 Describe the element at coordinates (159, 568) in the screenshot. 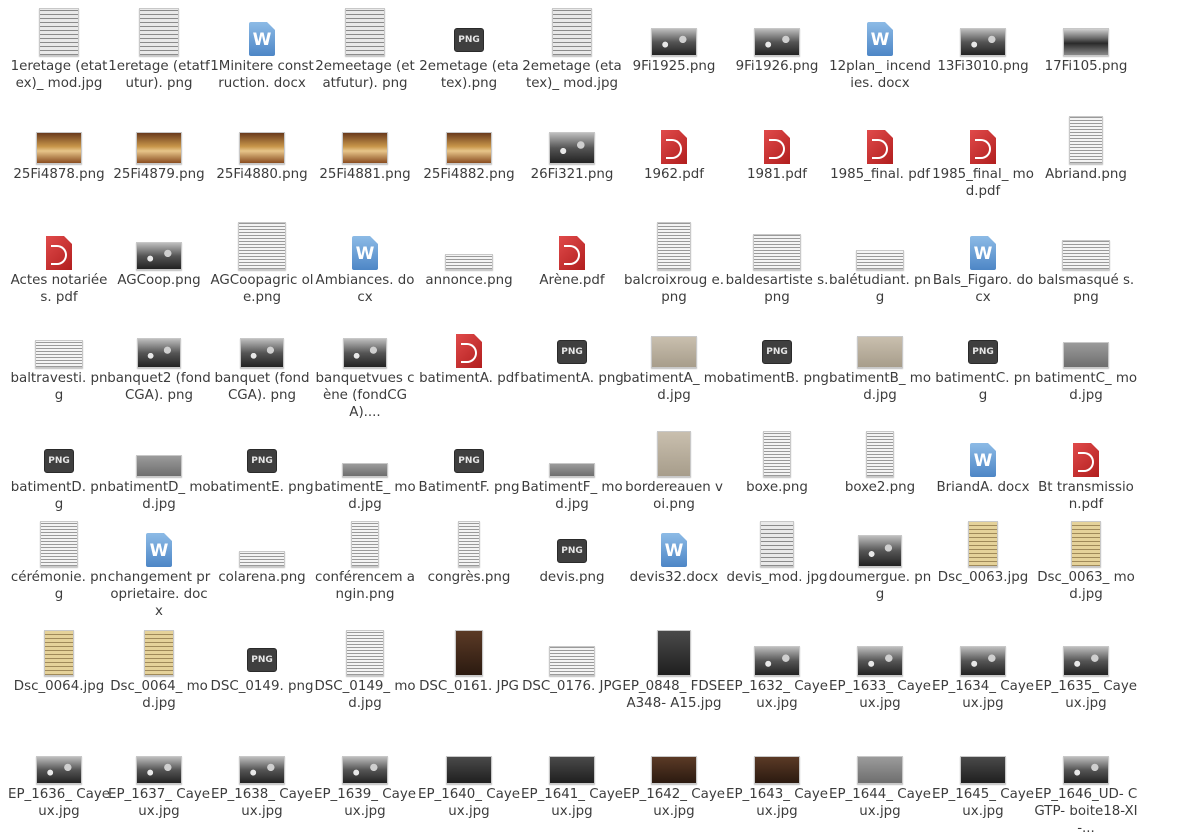

I see `file-item: Wchangement proprietaire. docx` at that location.